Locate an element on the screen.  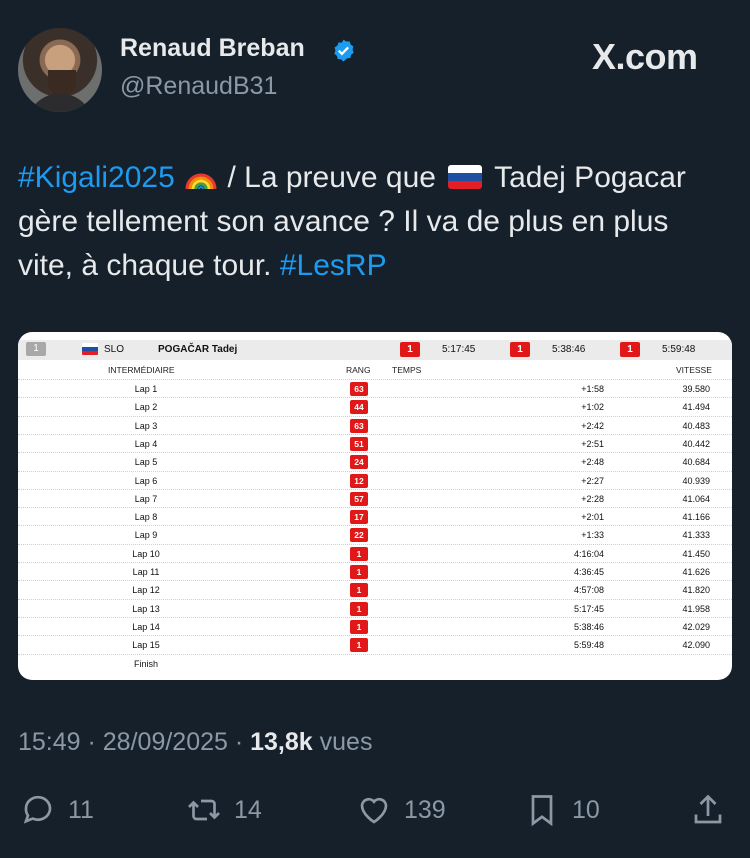
table-row: Lap 12 1 4:57:08 41.820 is located at coordinates (375, 589).